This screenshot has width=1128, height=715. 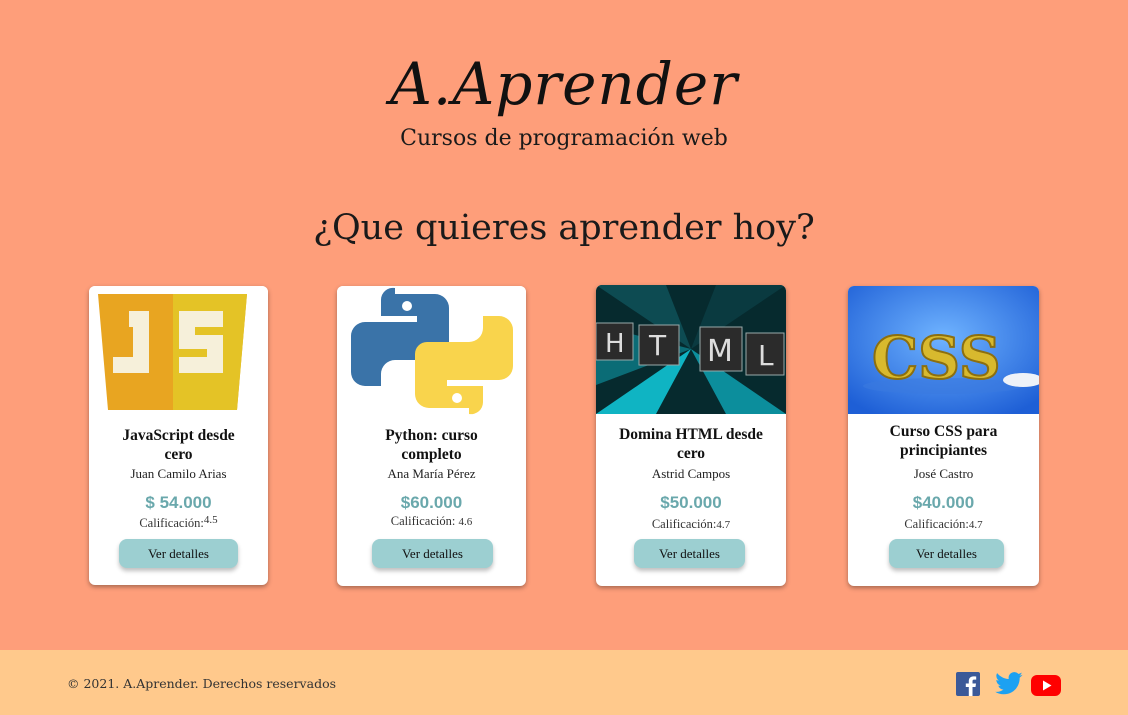 I want to click on javascript-logo-image, so click(x=178, y=348).